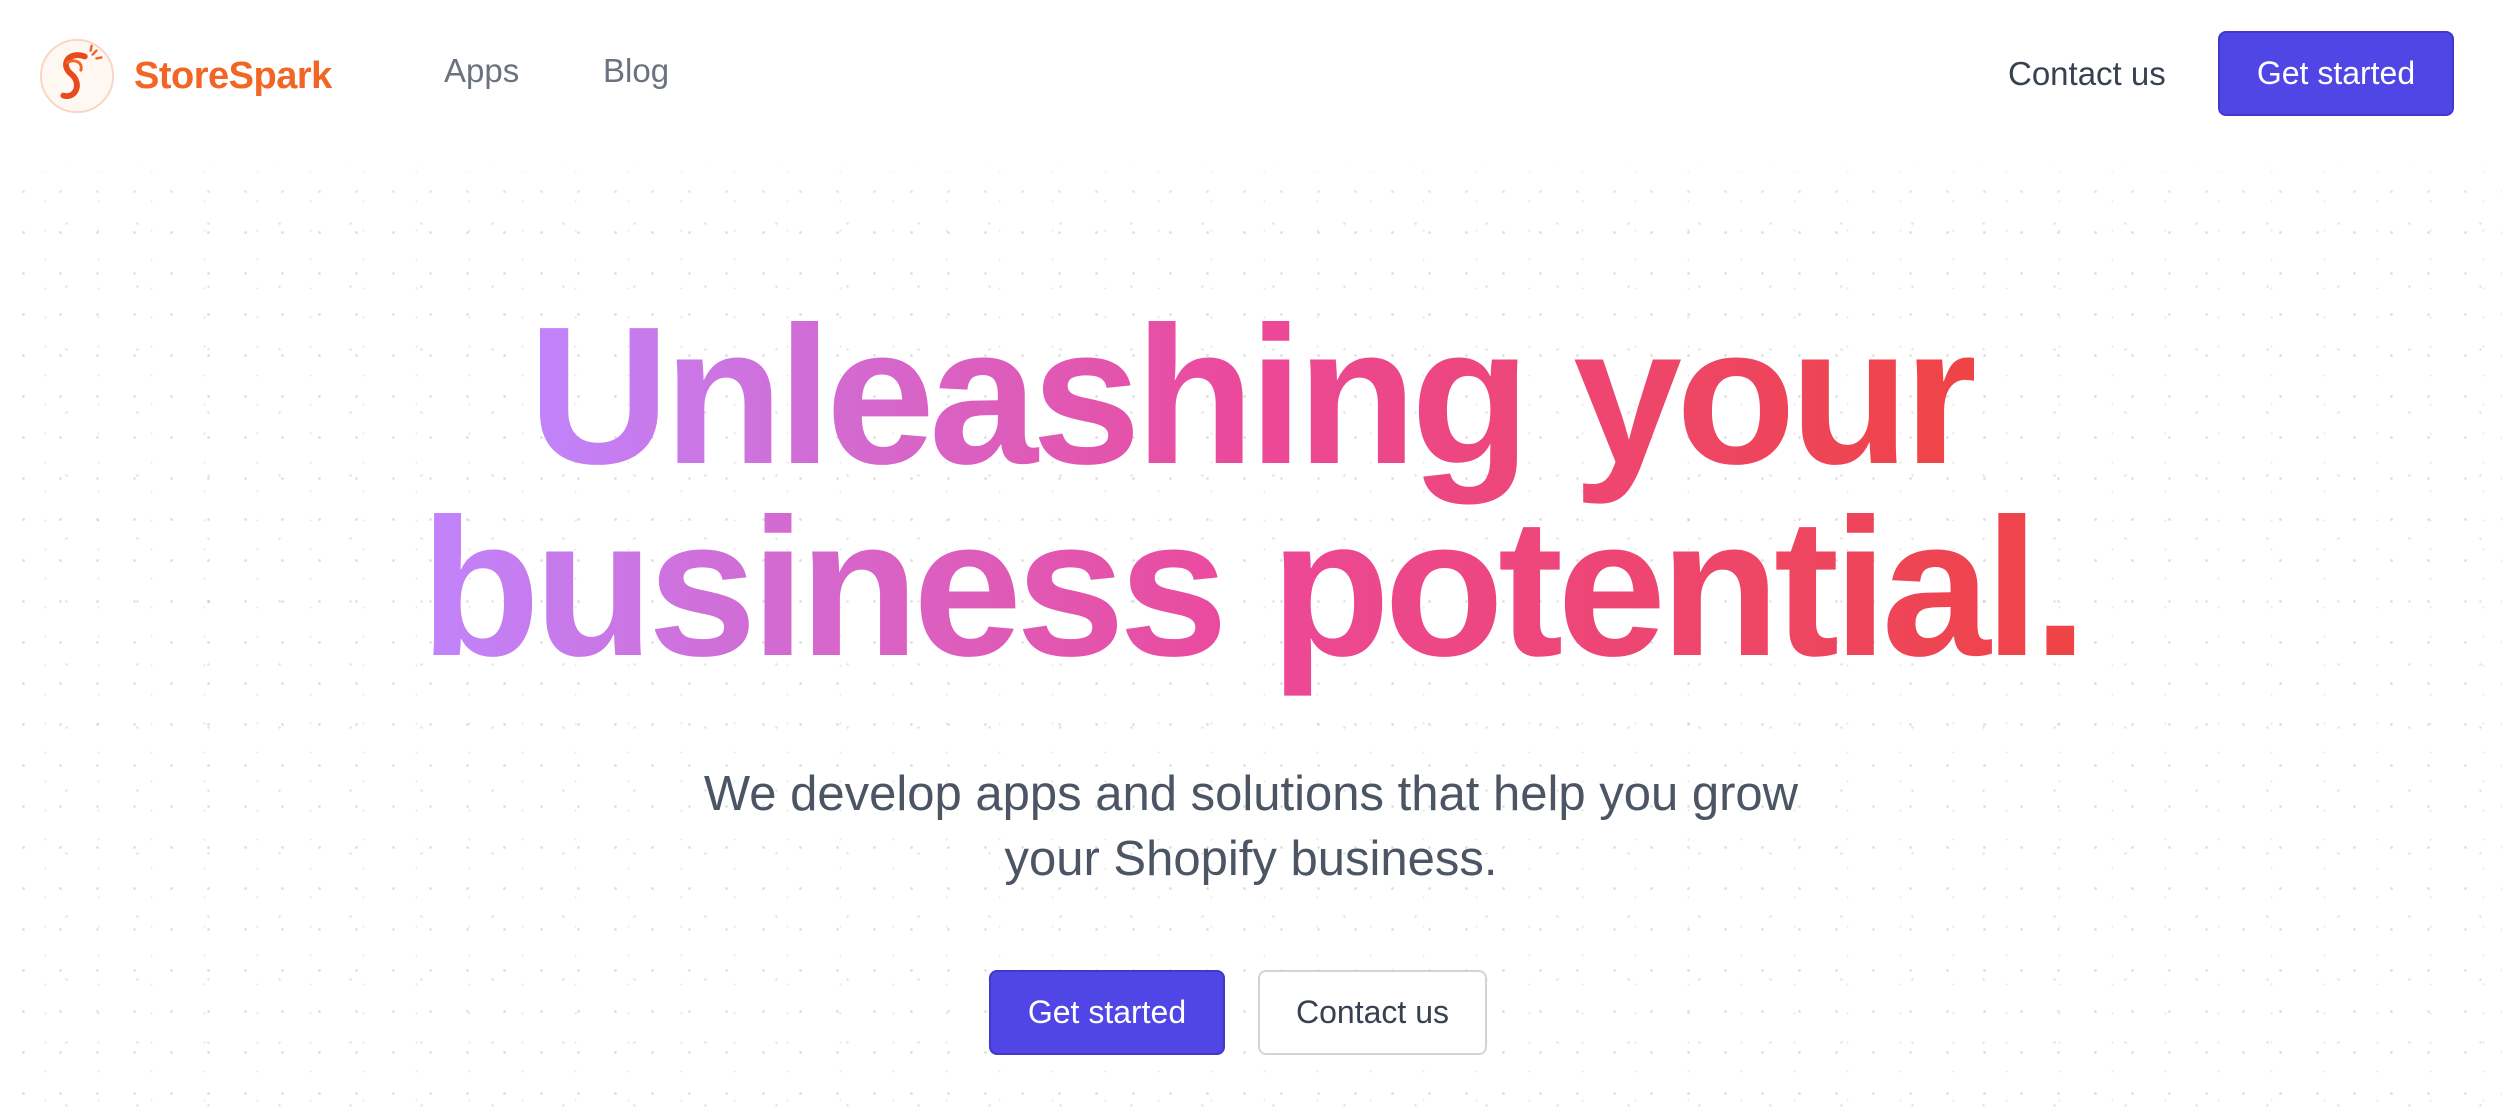 This screenshot has width=2502, height=1114. What do you see at coordinates (2087, 74) in the screenshot?
I see `header-contact-link: Contact us` at bounding box center [2087, 74].